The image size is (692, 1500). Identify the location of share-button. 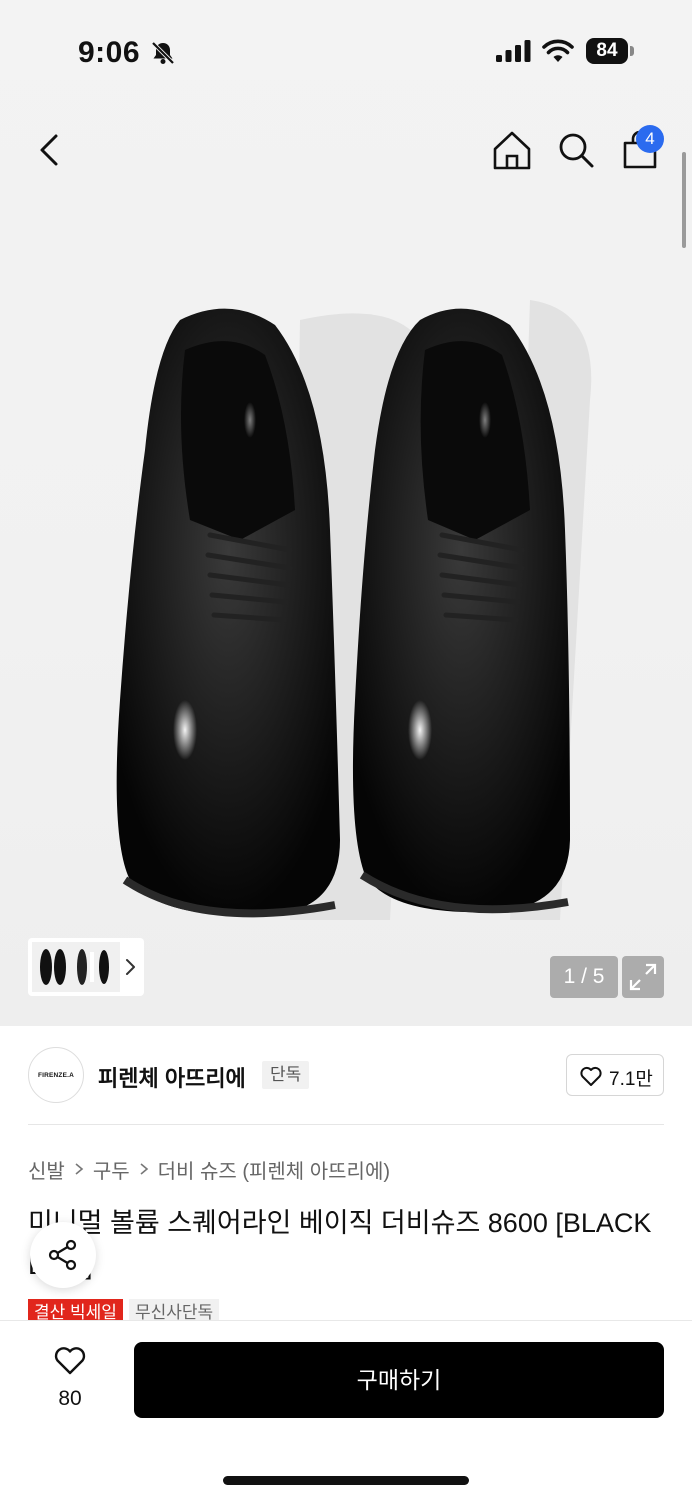
(63, 1255).